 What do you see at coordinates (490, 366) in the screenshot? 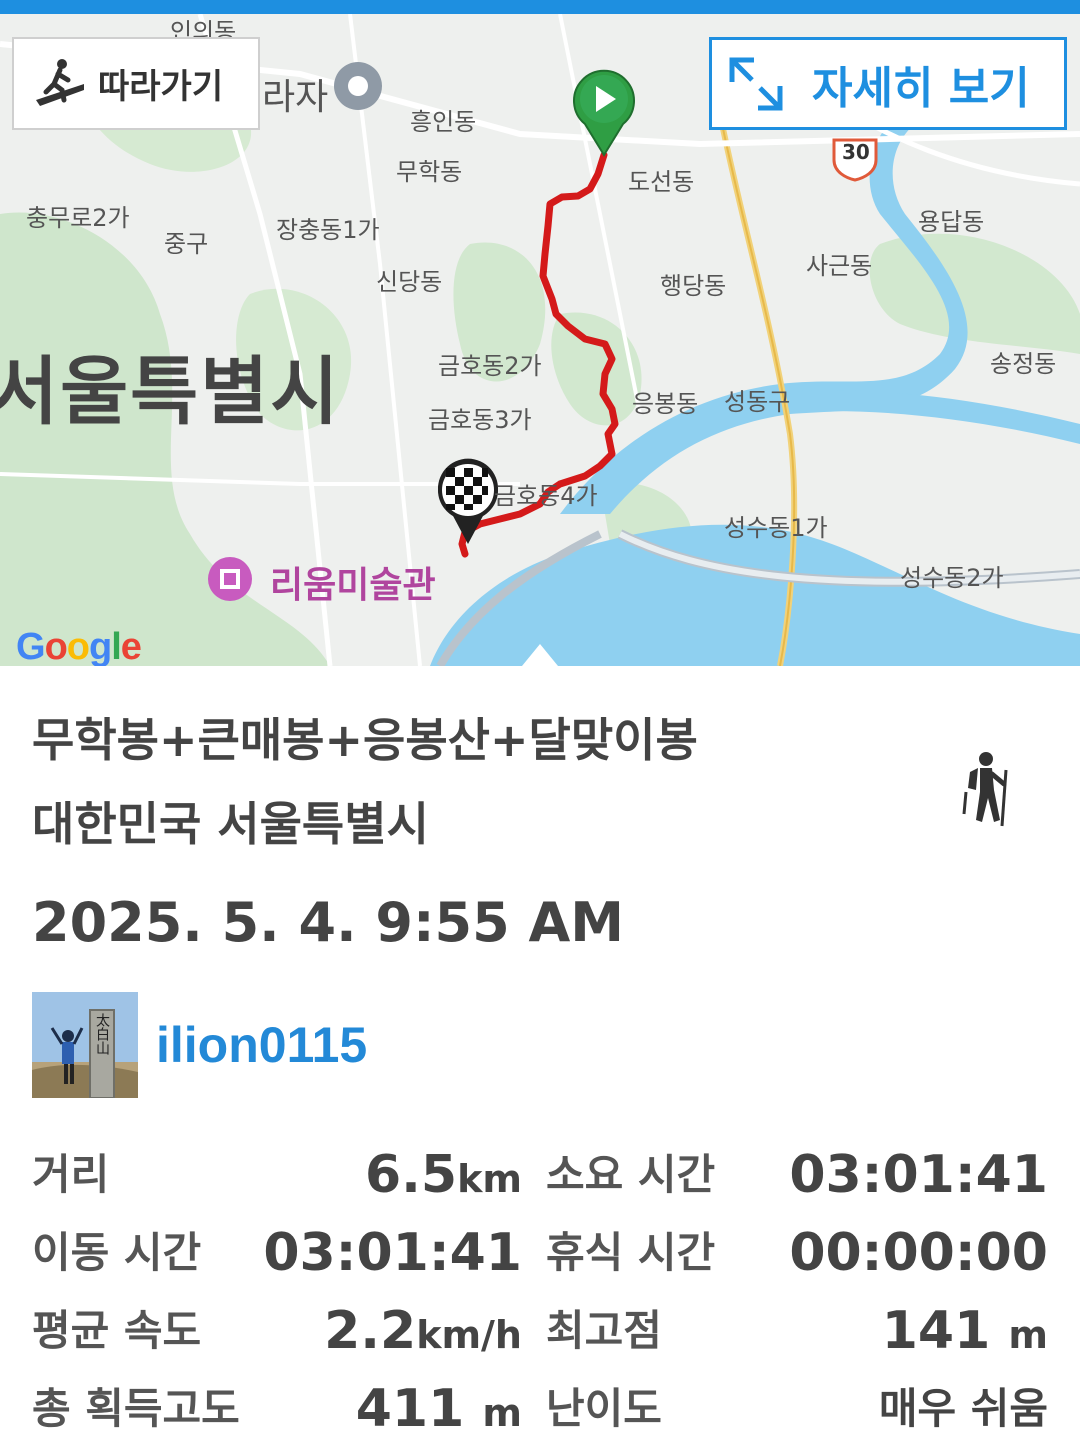
I see `map-label: 금호동2가` at bounding box center [490, 366].